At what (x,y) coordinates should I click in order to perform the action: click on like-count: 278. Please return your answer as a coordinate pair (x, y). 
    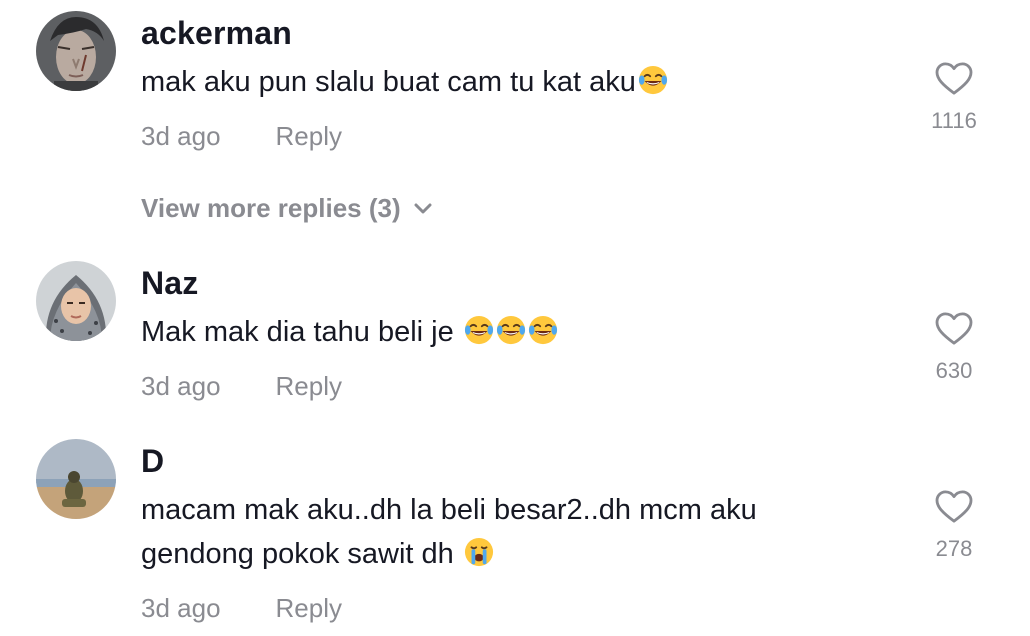
    Looking at the image, I should click on (954, 548).